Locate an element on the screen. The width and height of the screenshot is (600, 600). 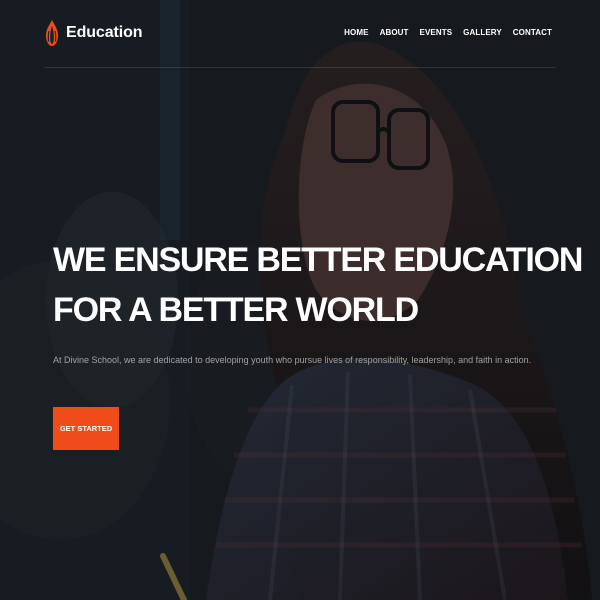
navigation-divider is located at coordinates (300, 67).